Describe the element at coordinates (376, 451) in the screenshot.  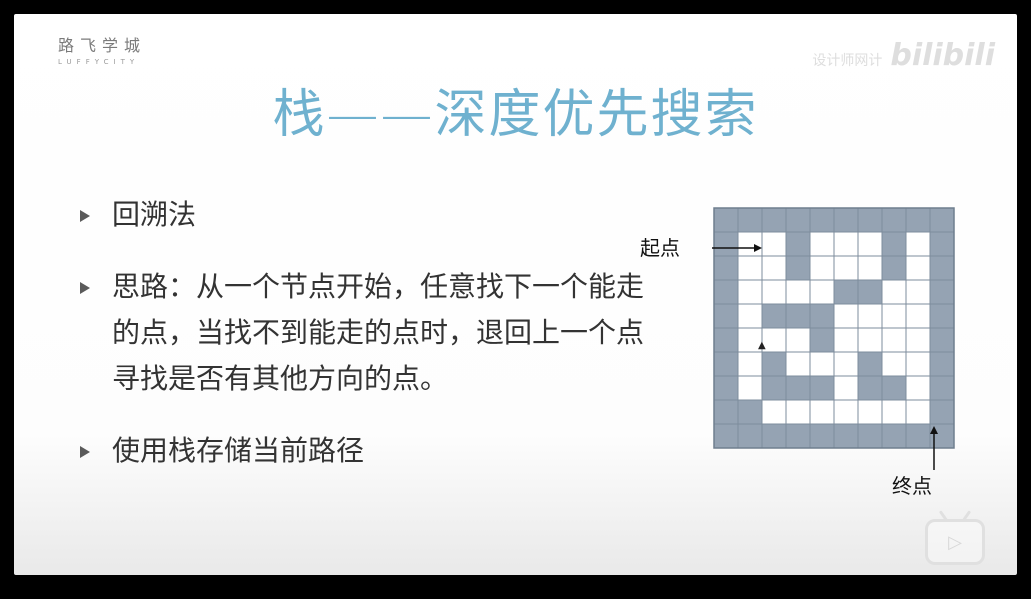
I see `bullet-item: 使用栈存储当前路径` at that location.